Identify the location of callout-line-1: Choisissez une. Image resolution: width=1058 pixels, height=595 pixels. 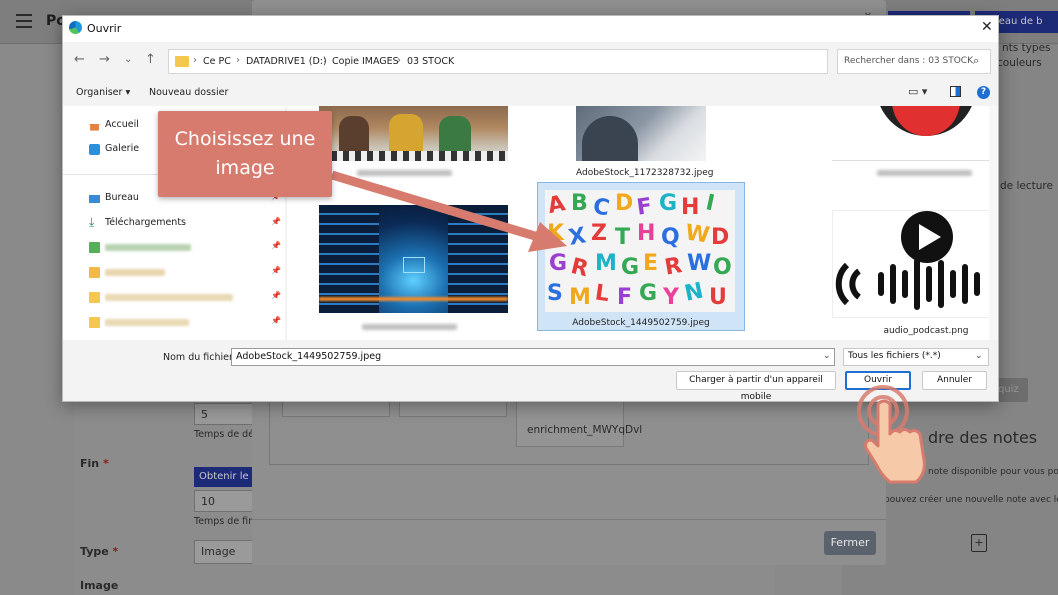
(245, 139).